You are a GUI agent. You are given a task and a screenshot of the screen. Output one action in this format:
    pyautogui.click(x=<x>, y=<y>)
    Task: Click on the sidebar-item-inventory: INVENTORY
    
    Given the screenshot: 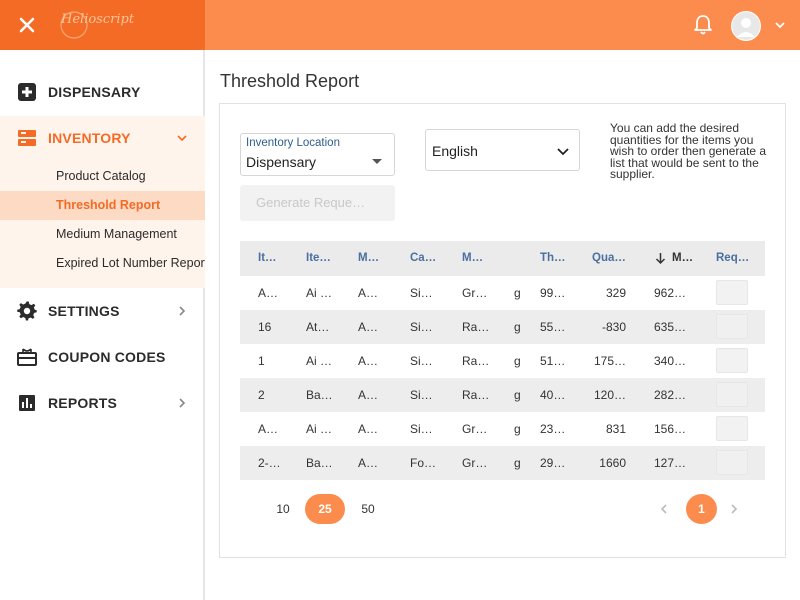 What is the action you would take?
    pyautogui.click(x=102, y=138)
    